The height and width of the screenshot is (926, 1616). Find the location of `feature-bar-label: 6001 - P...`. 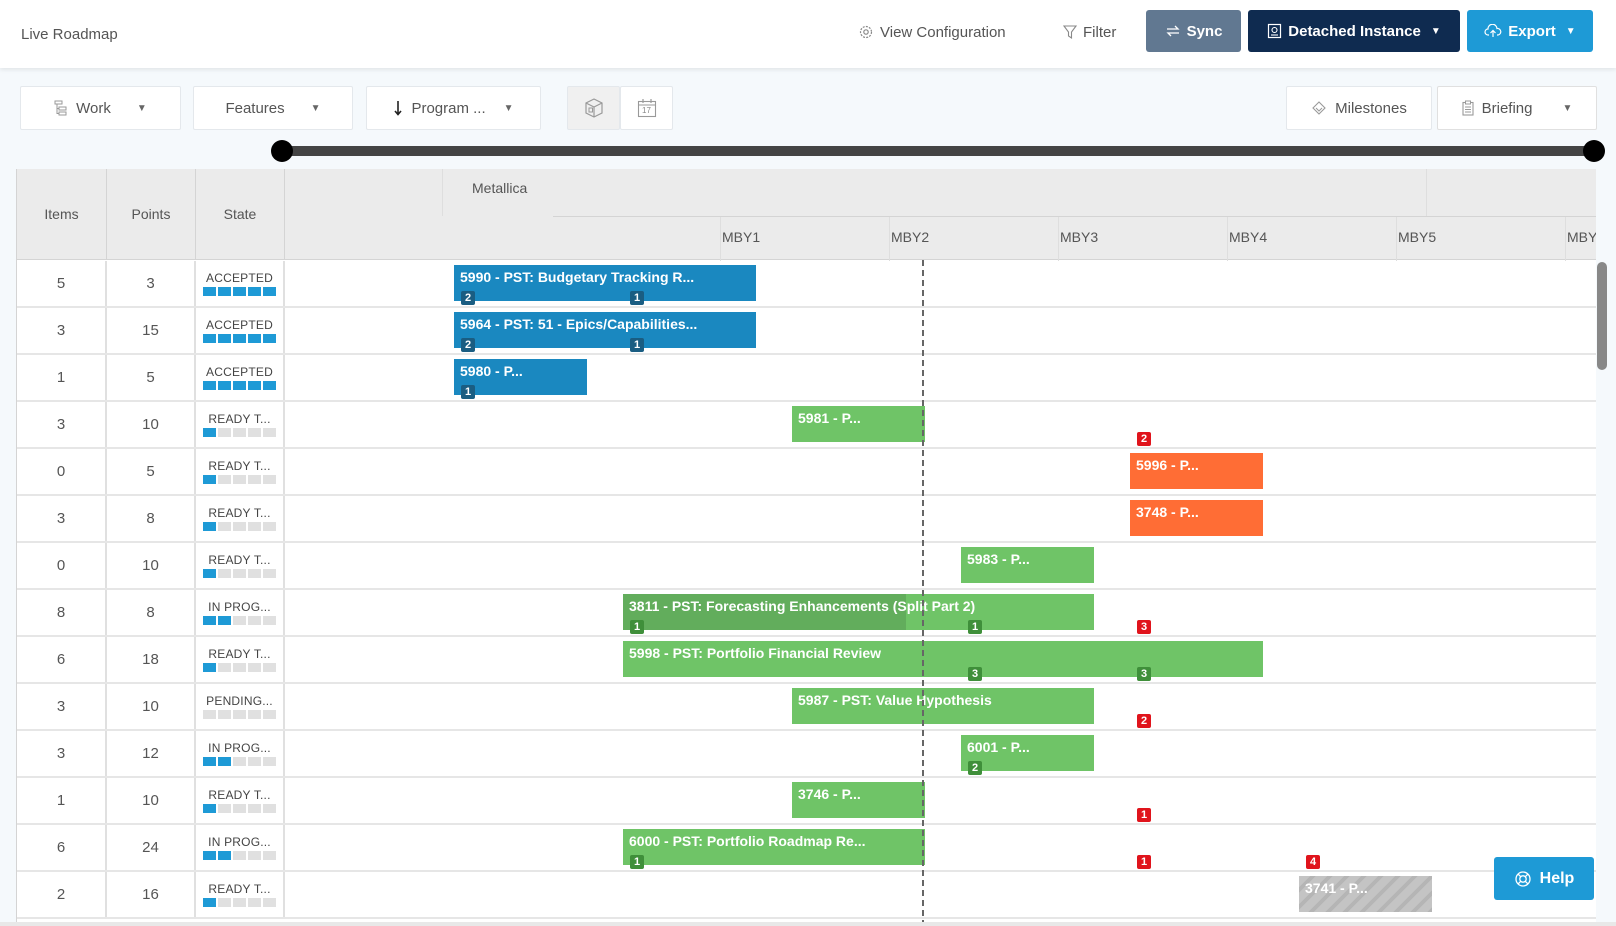

feature-bar-label: 6001 - P... is located at coordinates (998, 747).